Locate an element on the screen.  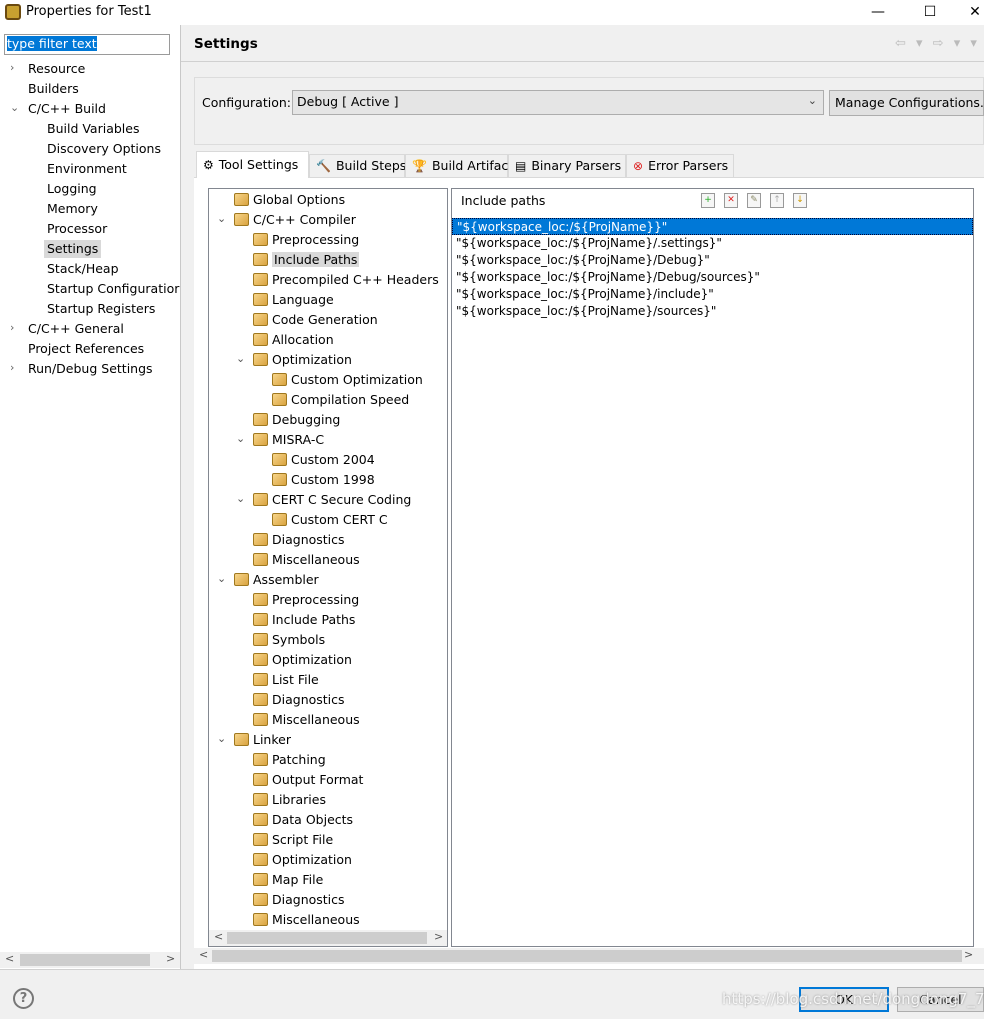
configuration-select: Debug [ Active ] ⌄ is located at coordinates (558, 102).